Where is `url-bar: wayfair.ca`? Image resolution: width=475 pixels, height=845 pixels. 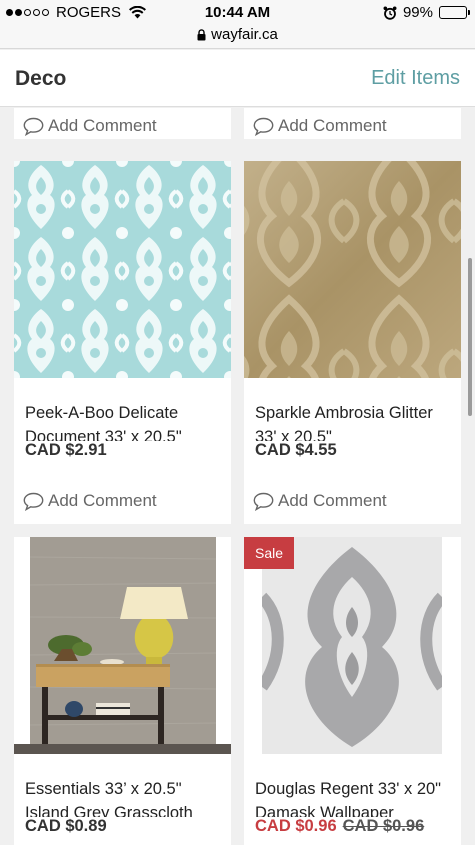 url-bar: wayfair.ca is located at coordinates (237, 37).